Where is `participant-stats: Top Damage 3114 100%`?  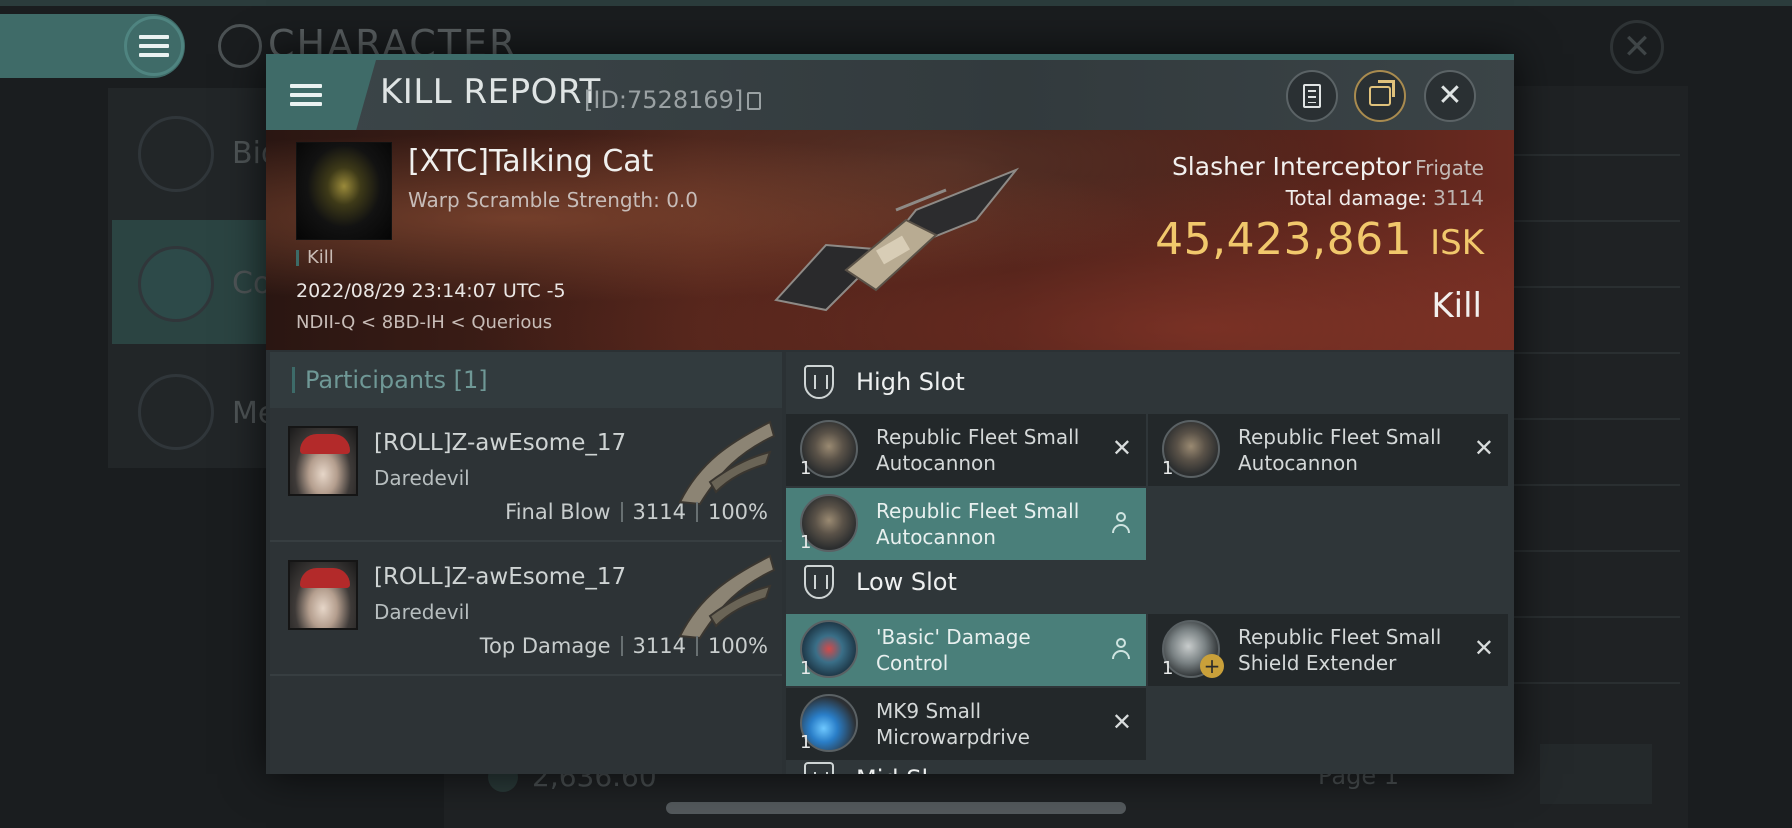 participant-stats: Top Damage 3114 100% is located at coordinates (624, 646).